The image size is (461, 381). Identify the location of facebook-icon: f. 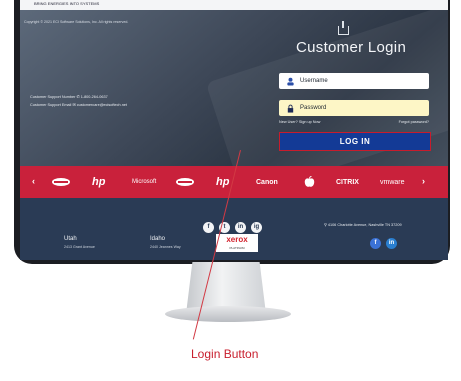
(208, 227).